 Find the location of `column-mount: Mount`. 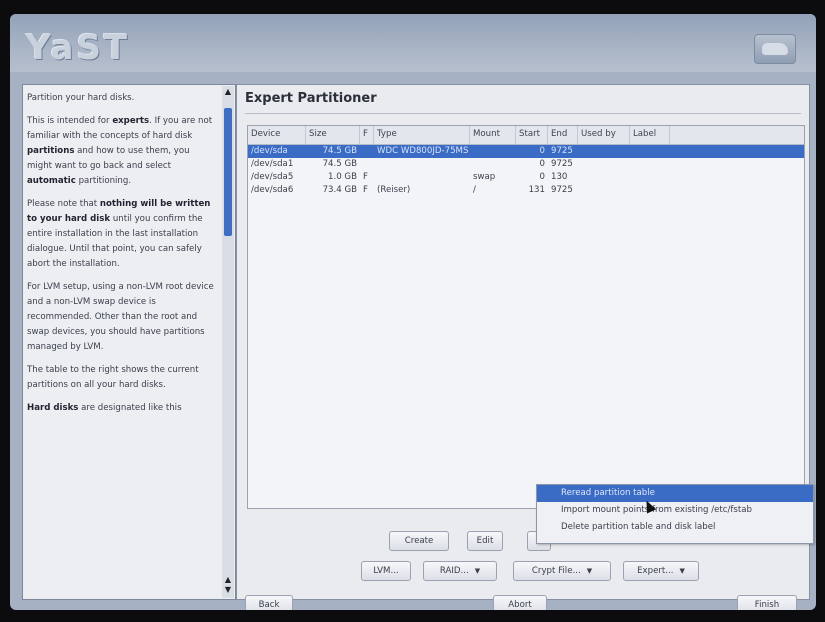

column-mount: Mount is located at coordinates (493, 135).